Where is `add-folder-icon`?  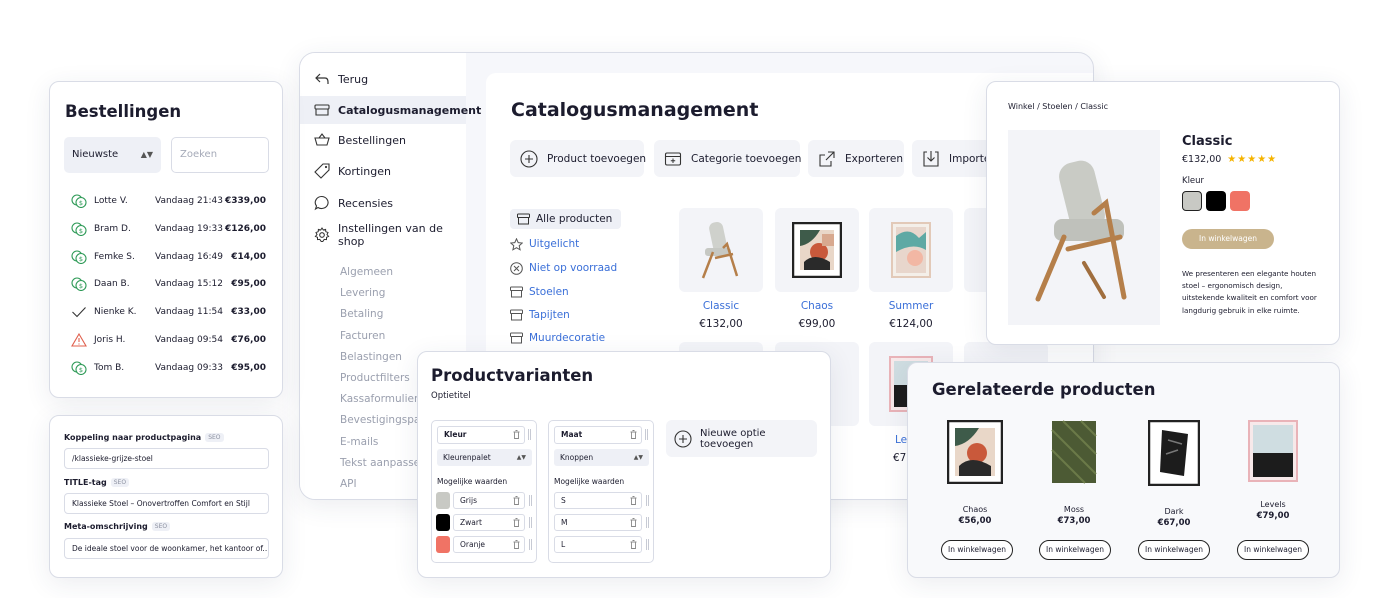
add-folder-icon is located at coordinates (673, 159).